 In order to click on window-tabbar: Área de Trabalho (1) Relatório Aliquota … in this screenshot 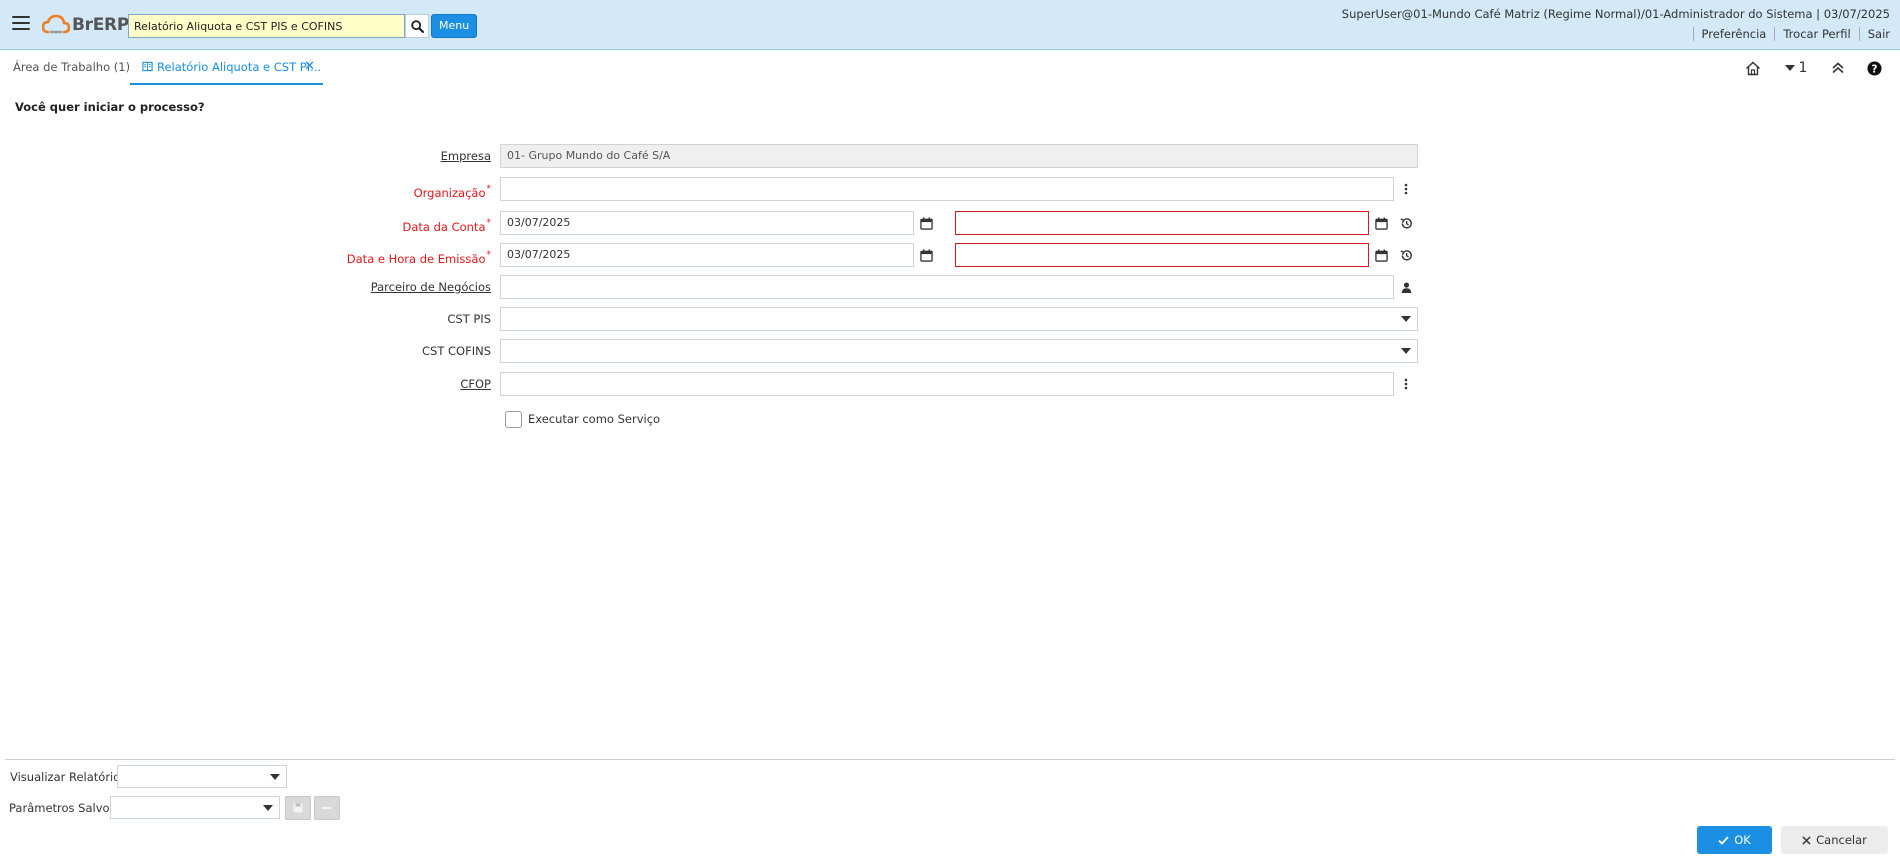, I will do `click(950, 68)`.